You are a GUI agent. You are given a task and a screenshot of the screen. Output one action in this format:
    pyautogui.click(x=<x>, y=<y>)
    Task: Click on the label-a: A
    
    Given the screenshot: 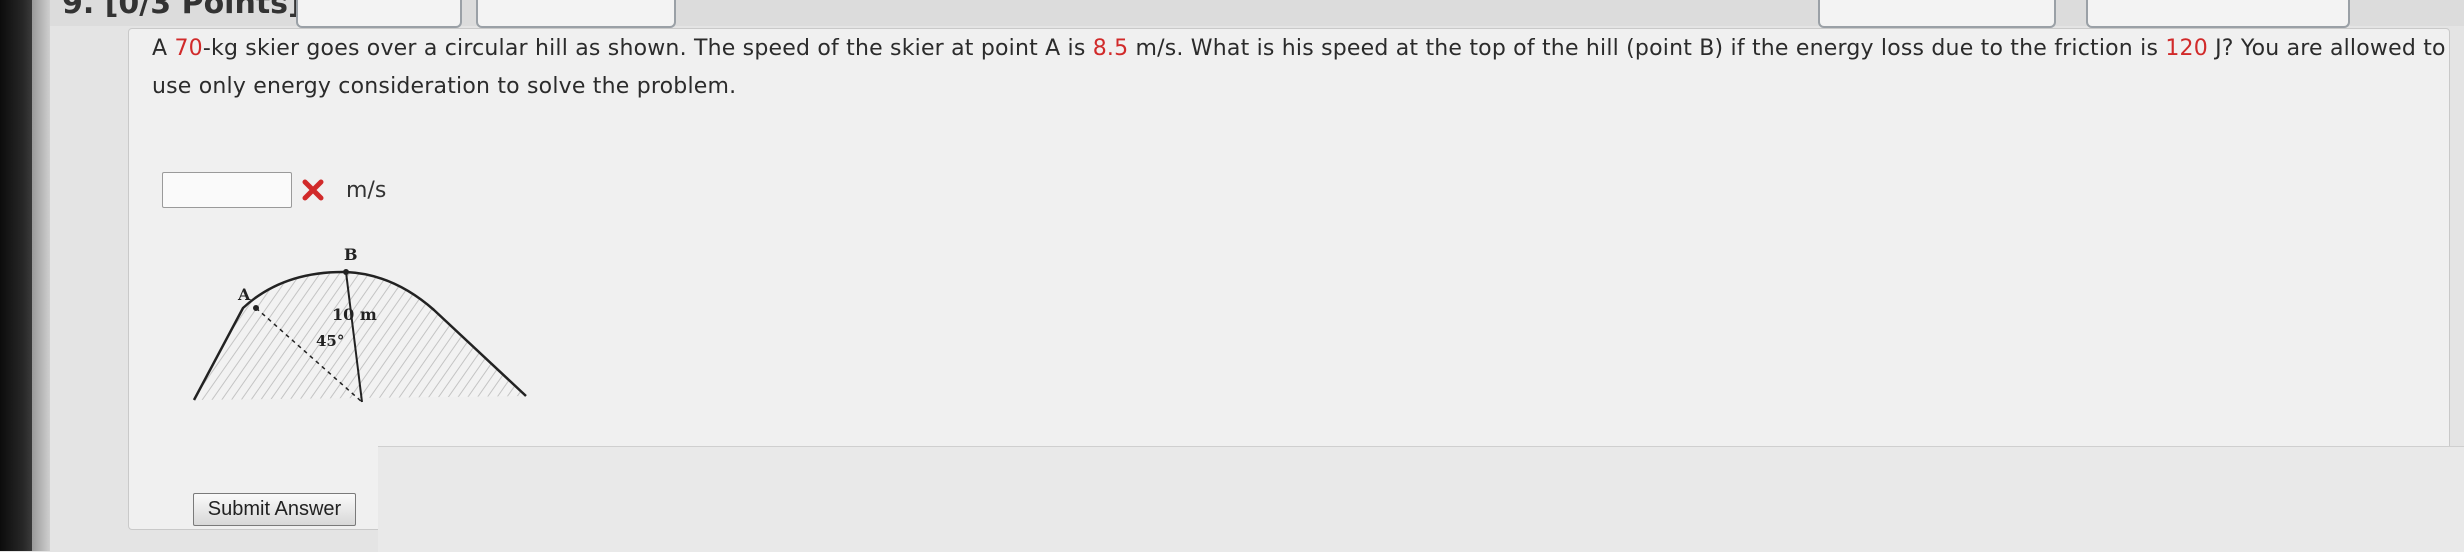 What is the action you would take?
    pyautogui.click(x=244, y=294)
    